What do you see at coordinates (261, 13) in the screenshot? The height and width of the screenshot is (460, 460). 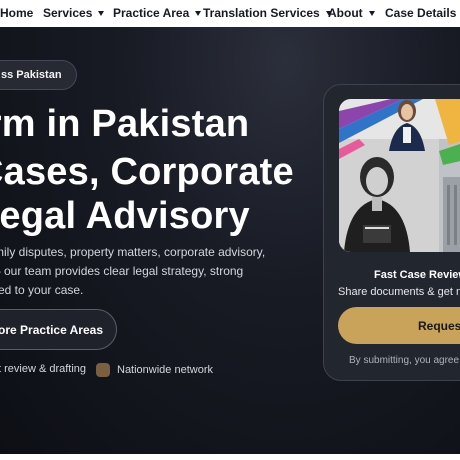 I see `nav-translation-services-label: Translation Services` at bounding box center [261, 13].